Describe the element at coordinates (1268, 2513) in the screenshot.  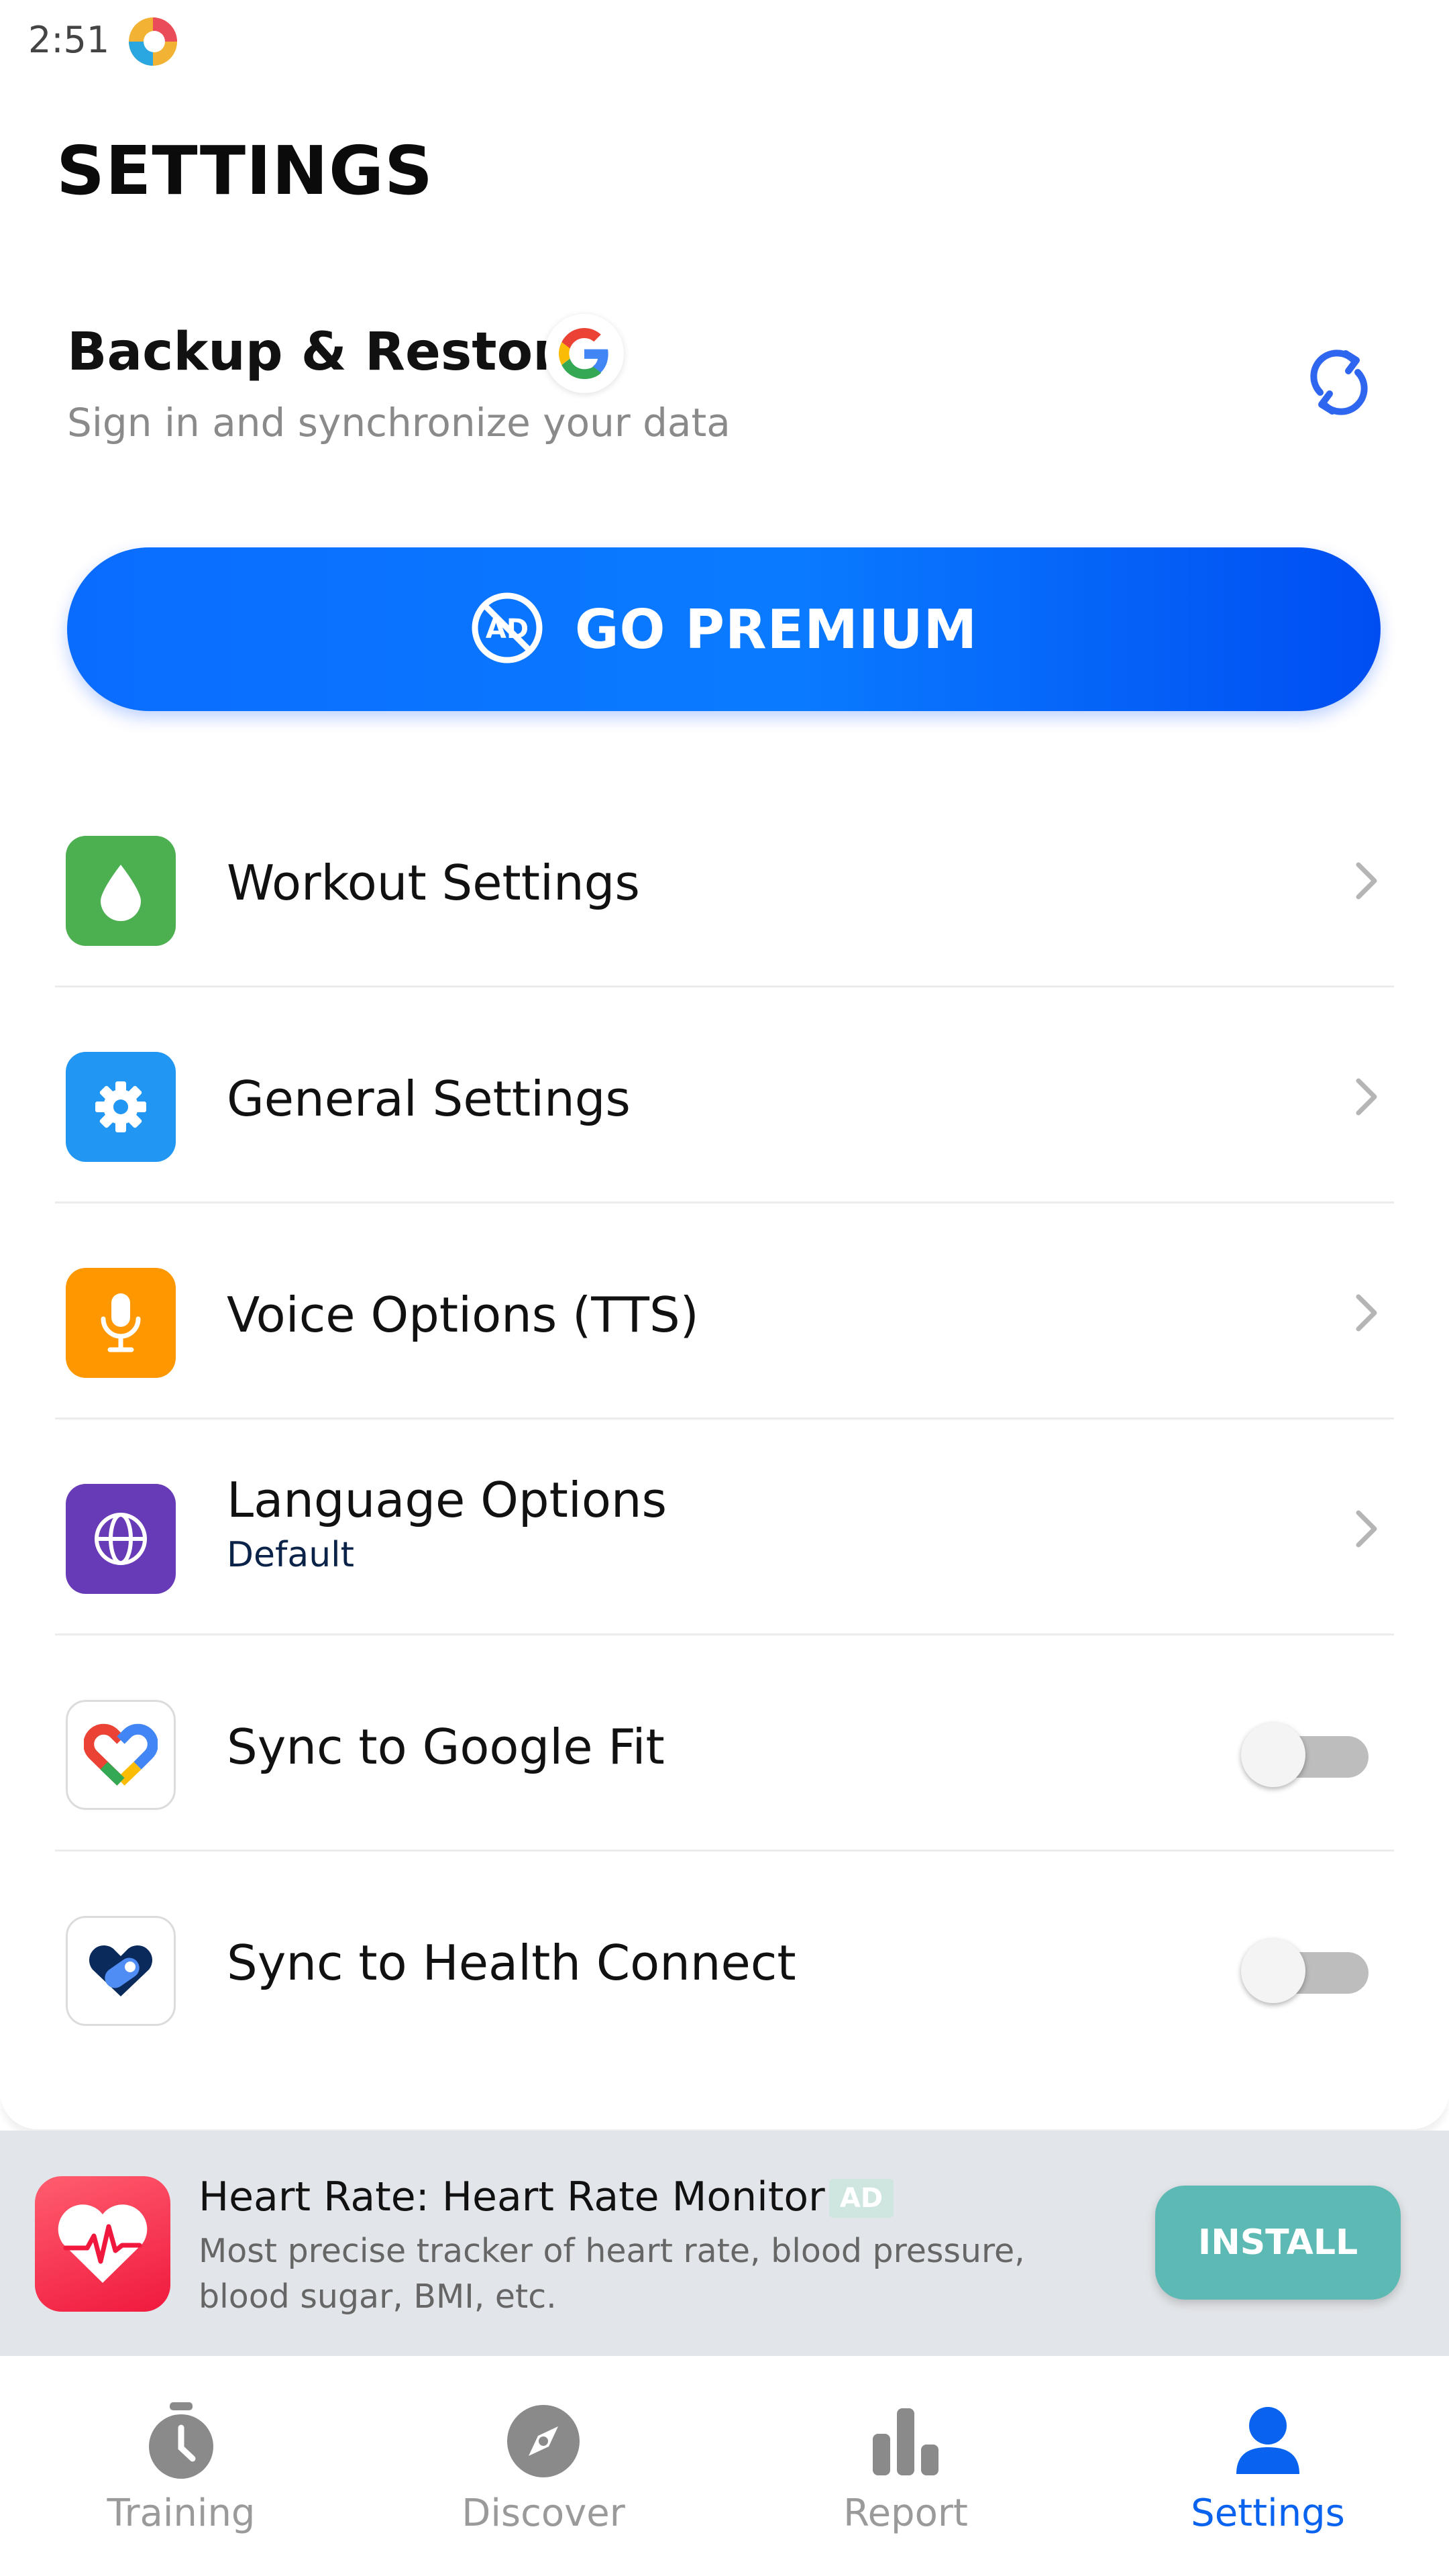
I see `nav-settings-label: Settings` at that location.